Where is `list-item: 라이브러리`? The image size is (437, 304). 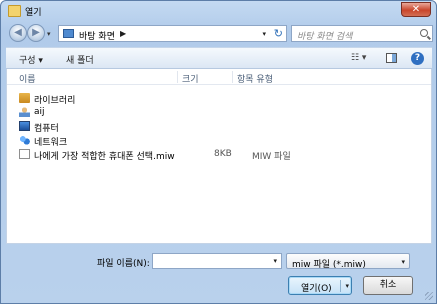 list-item: 라이브러리 is located at coordinates (219, 99).